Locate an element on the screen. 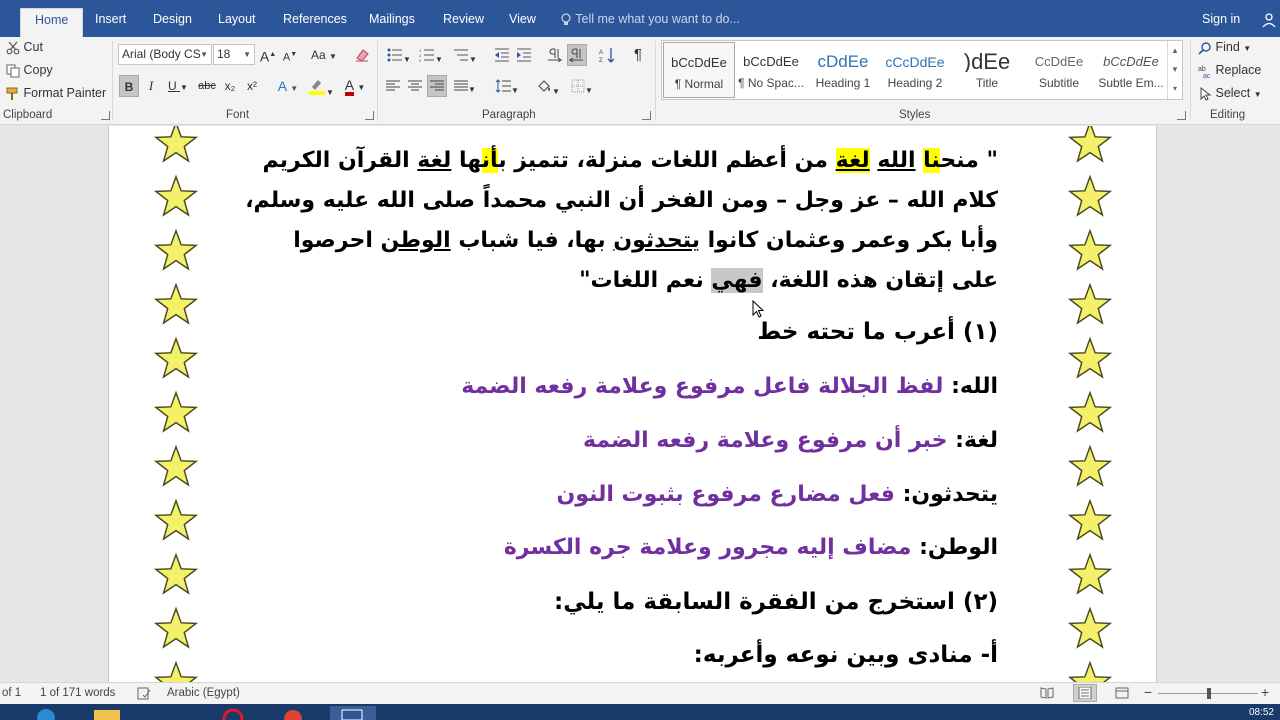  align-left-icon is located at coordinates (393, 85).